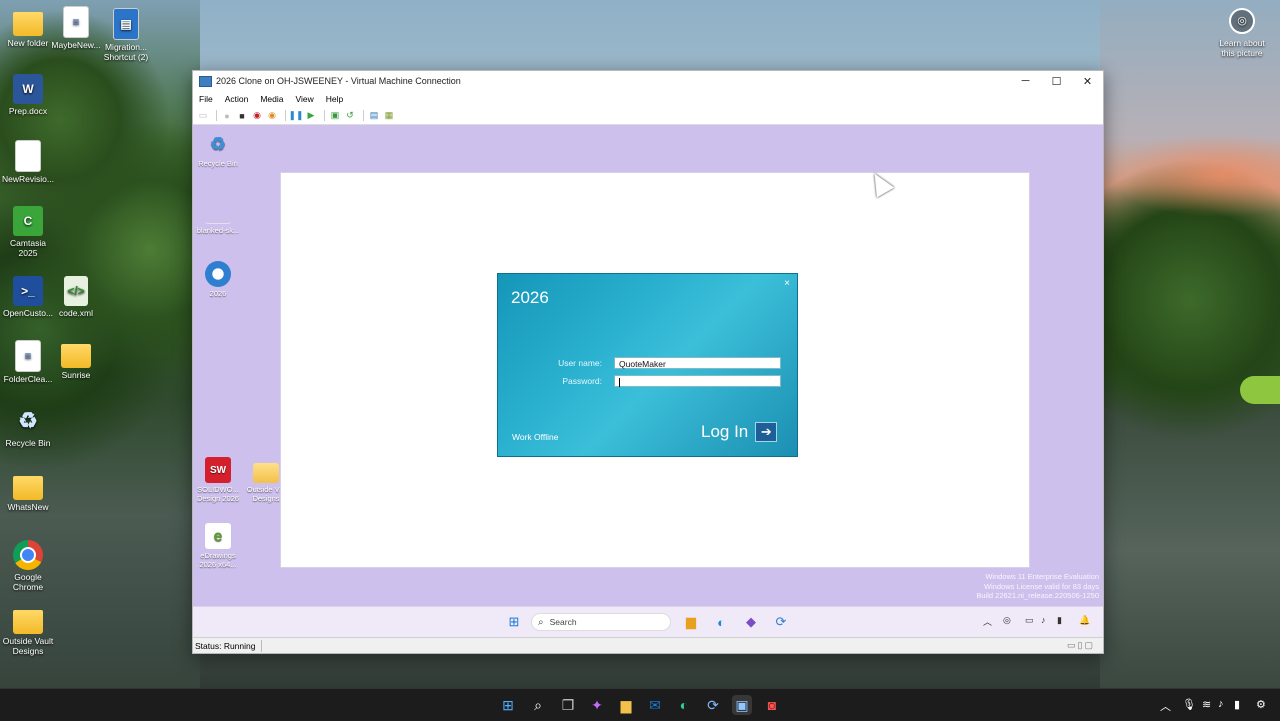 The image size is (1280, 721). What do you see at coordinates (28, 95) in the screenshot?
I see `desktop-icon-prep-docx: W Prep.docx` at bounding box center [28, 95].